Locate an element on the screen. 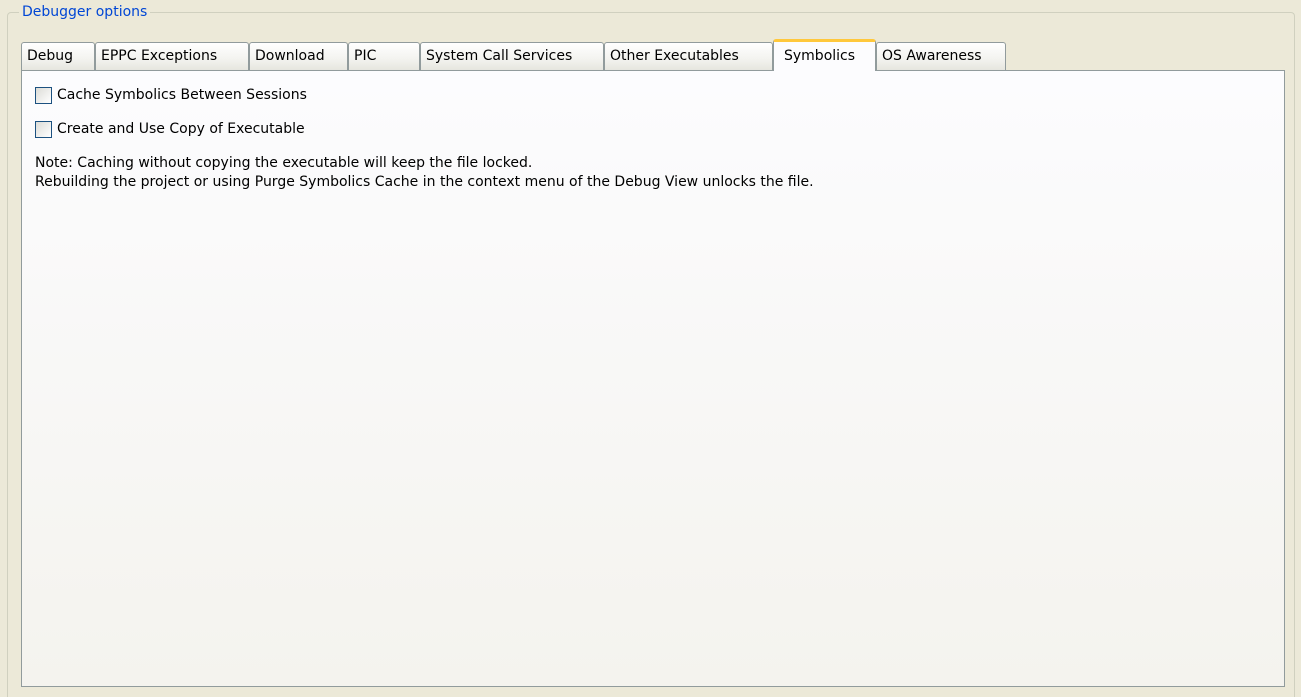 The image size is (1301, 697). tab-download: Download is located at coordinates (298, 56).